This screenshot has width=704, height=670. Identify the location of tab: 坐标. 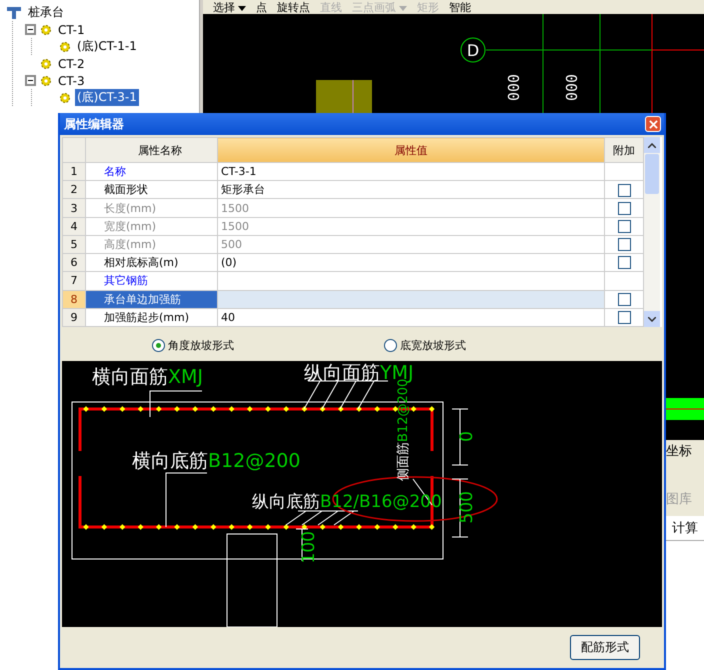
(684, 452).